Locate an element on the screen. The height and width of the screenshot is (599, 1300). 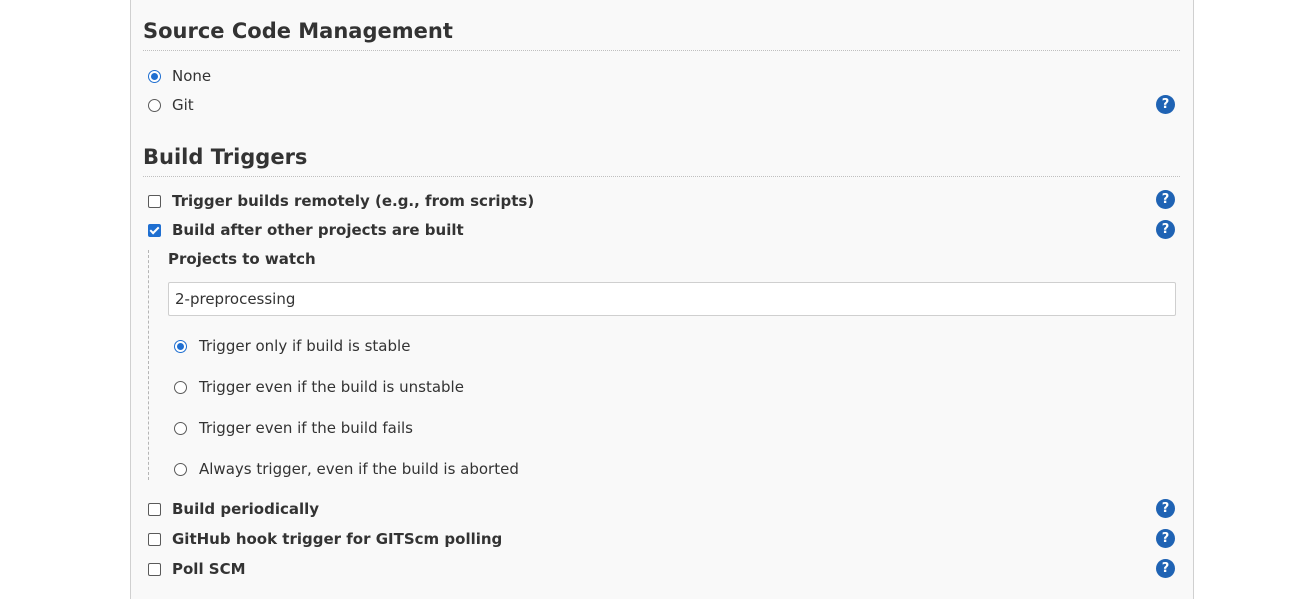
projects-to-watch-input is located at coordinates (672, 299).